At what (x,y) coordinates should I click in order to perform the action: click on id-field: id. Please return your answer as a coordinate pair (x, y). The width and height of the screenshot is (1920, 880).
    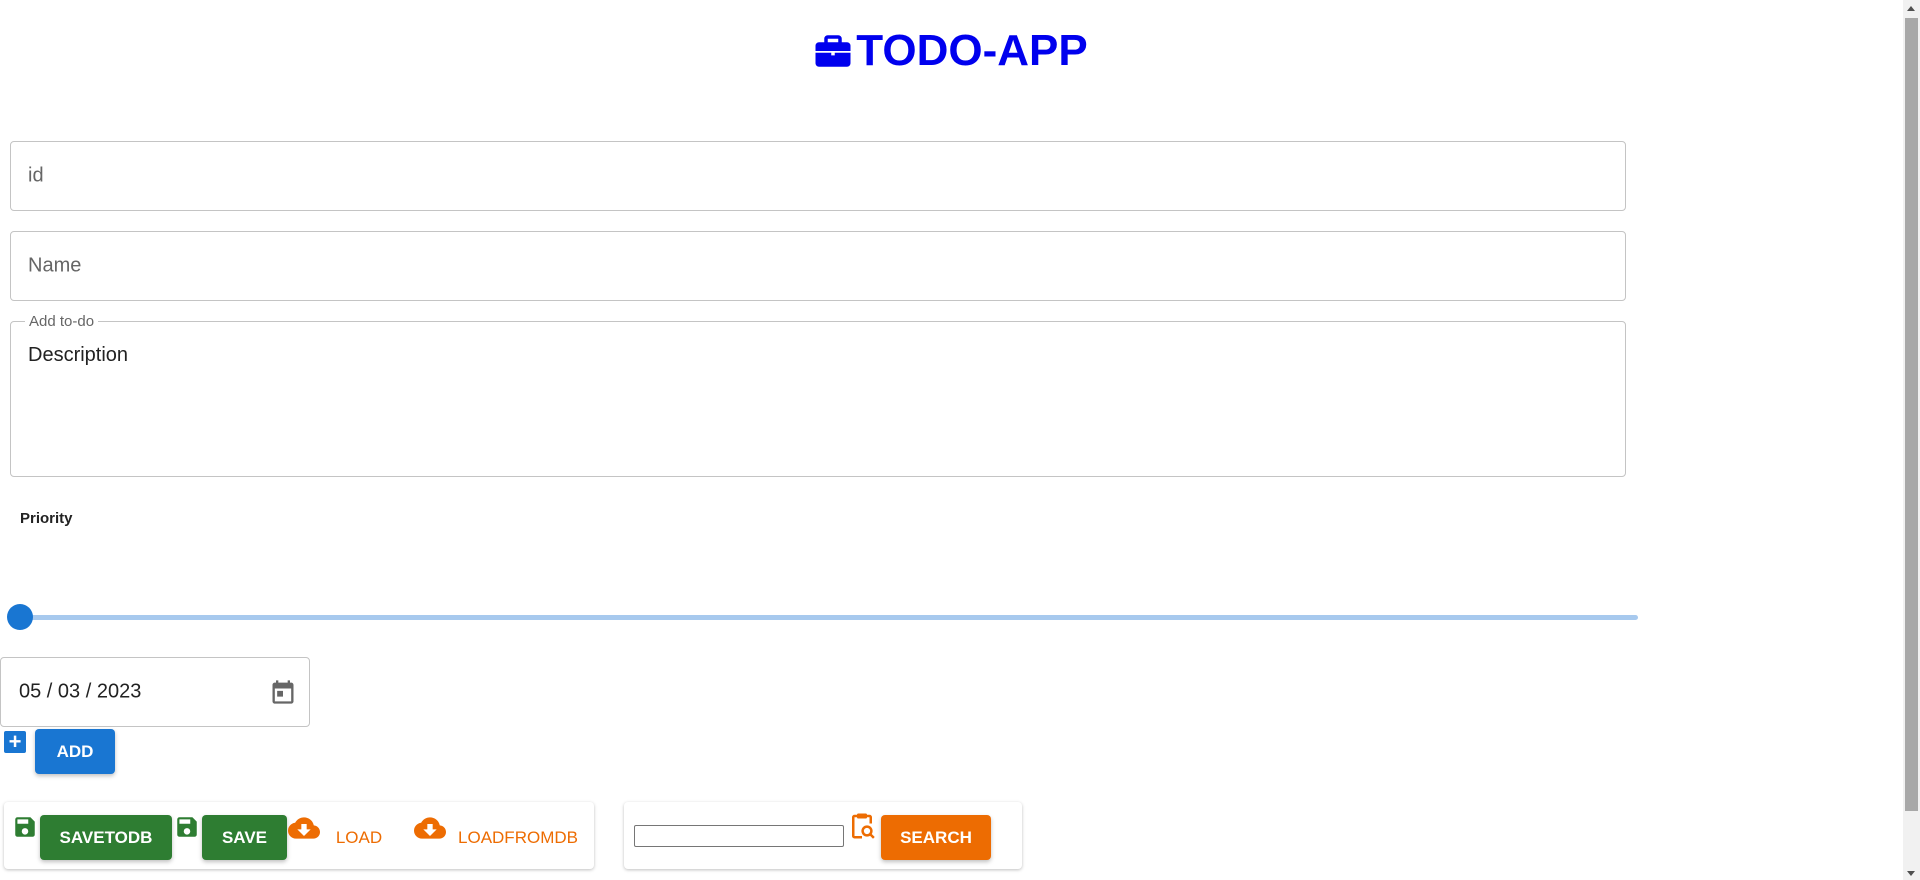
    Looking at the image, I should click on (818, 176).